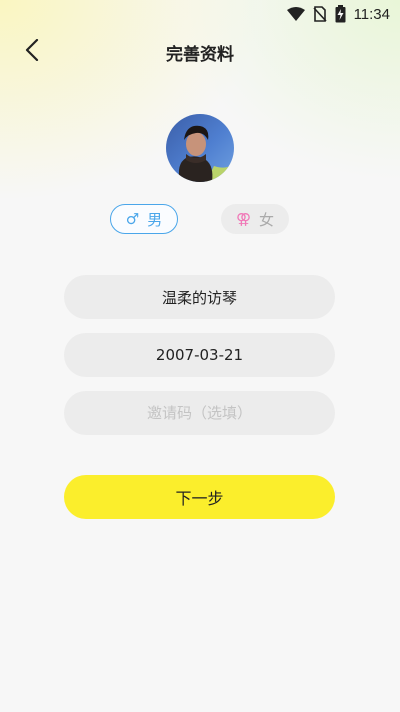 The height and width of the screenshot is (712, 400). I want to click on gender-male-button: ♂ 男, so click(144, 219).